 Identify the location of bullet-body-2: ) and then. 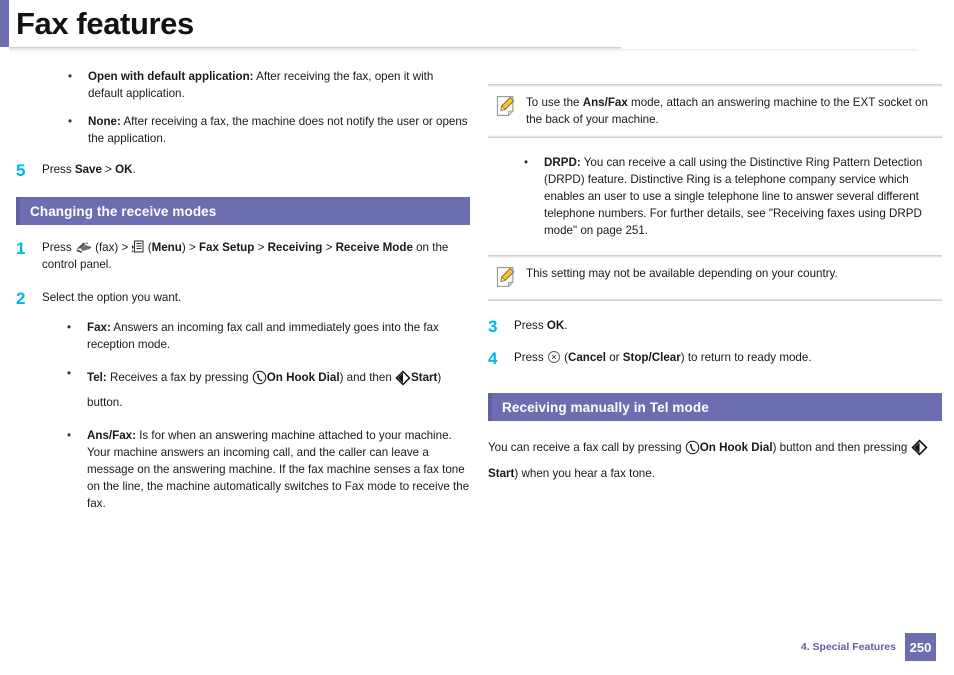
(367, 377).